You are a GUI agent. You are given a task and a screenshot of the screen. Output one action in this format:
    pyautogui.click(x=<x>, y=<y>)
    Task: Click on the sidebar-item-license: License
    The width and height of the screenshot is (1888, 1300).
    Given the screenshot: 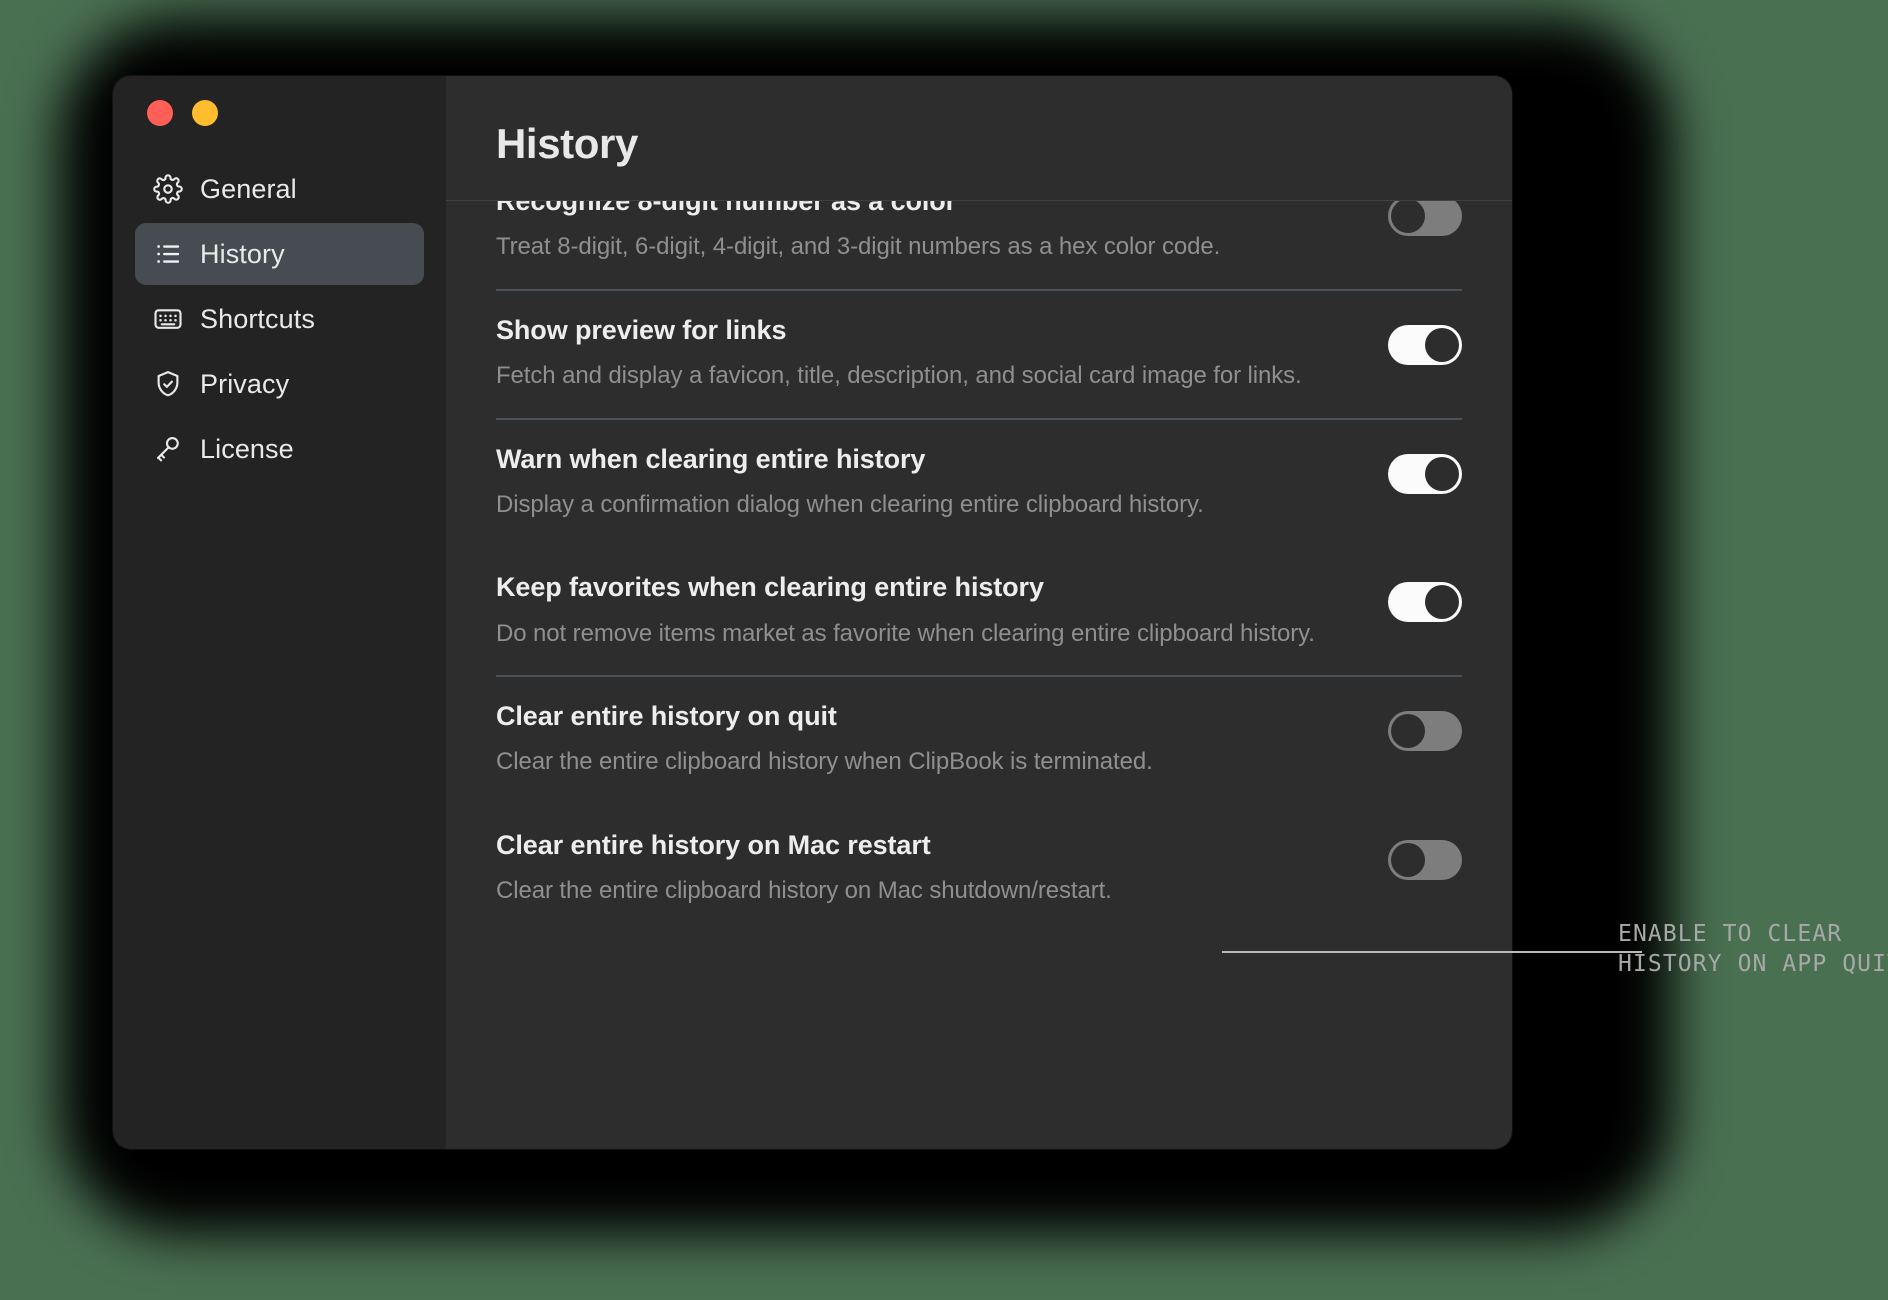 What is the action you would take?
    pyautogui.click(x=279, y=449)
    